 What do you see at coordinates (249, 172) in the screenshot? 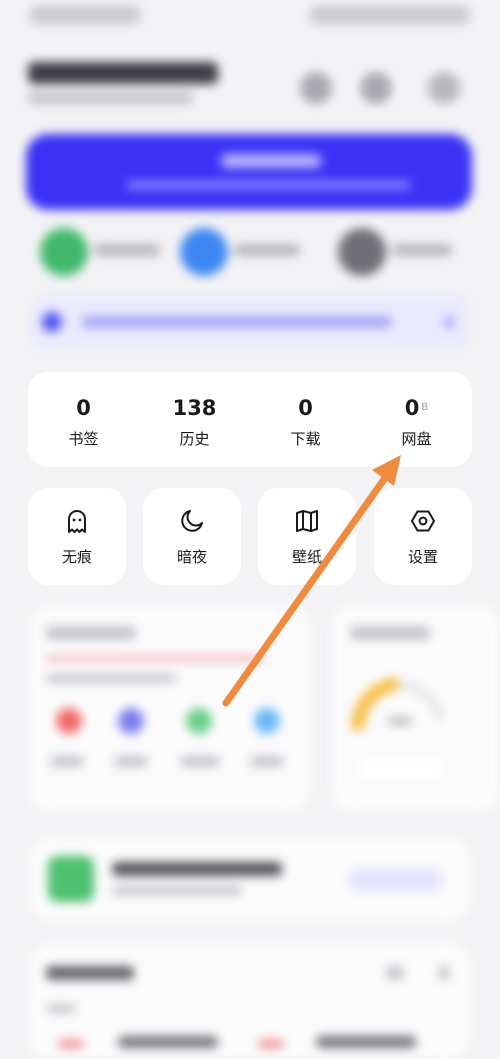
I see `primary-action-button` at bounding box center [249, 172].